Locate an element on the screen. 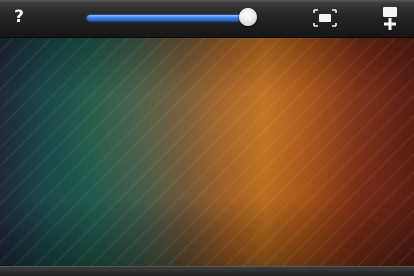 This screenshot has height=276, width=414. help-icon: ? is located at coordinates (19, 17).